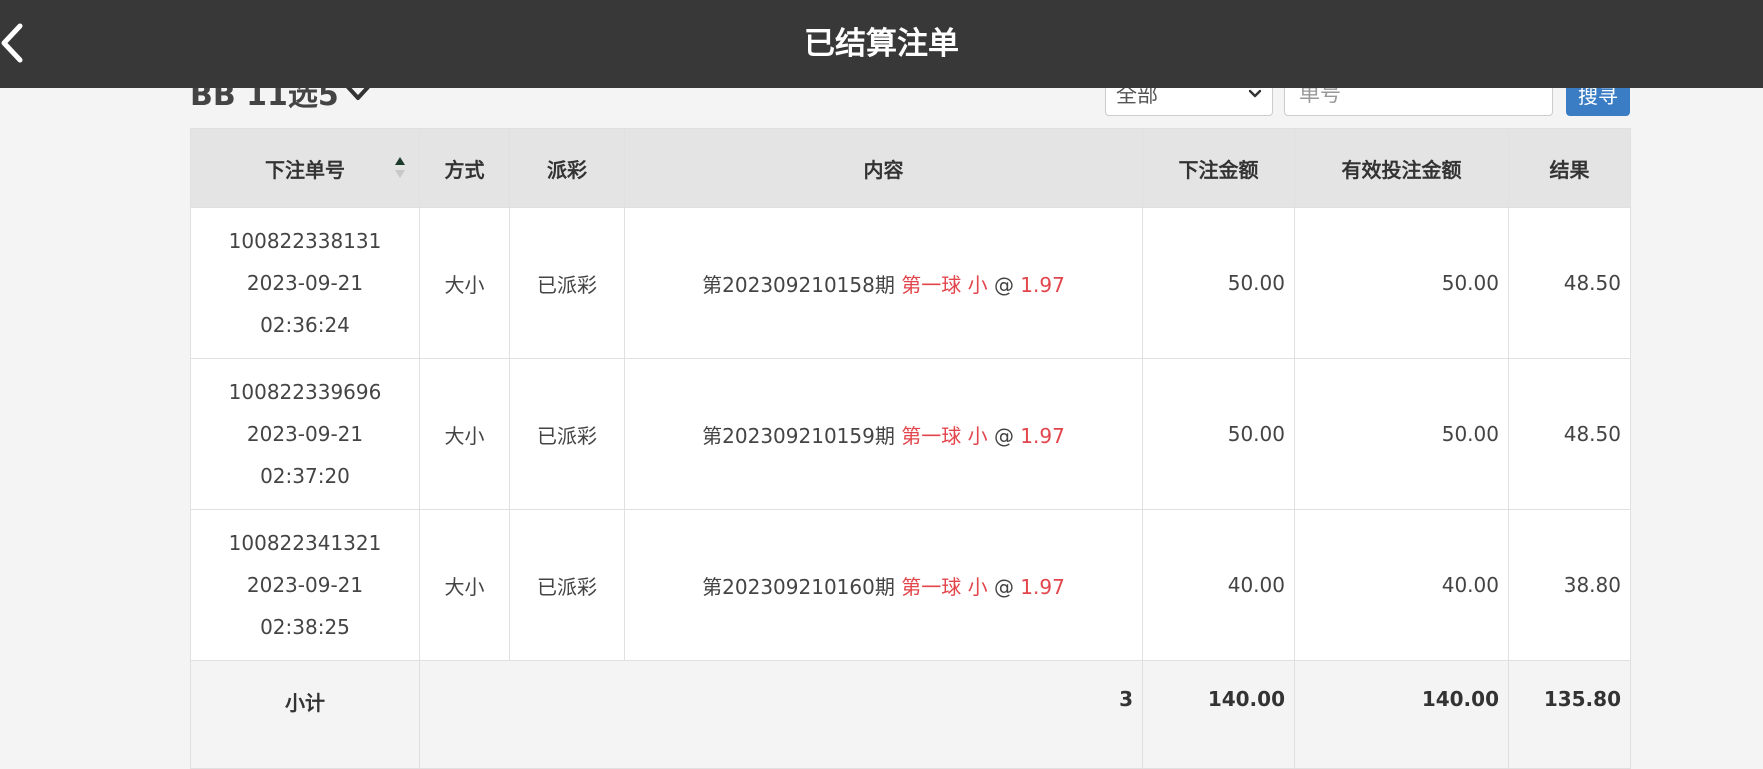  Describe the element at coordinates (798, 586) in the screenshot. I see `period-text: 第202309210160期` at that location.